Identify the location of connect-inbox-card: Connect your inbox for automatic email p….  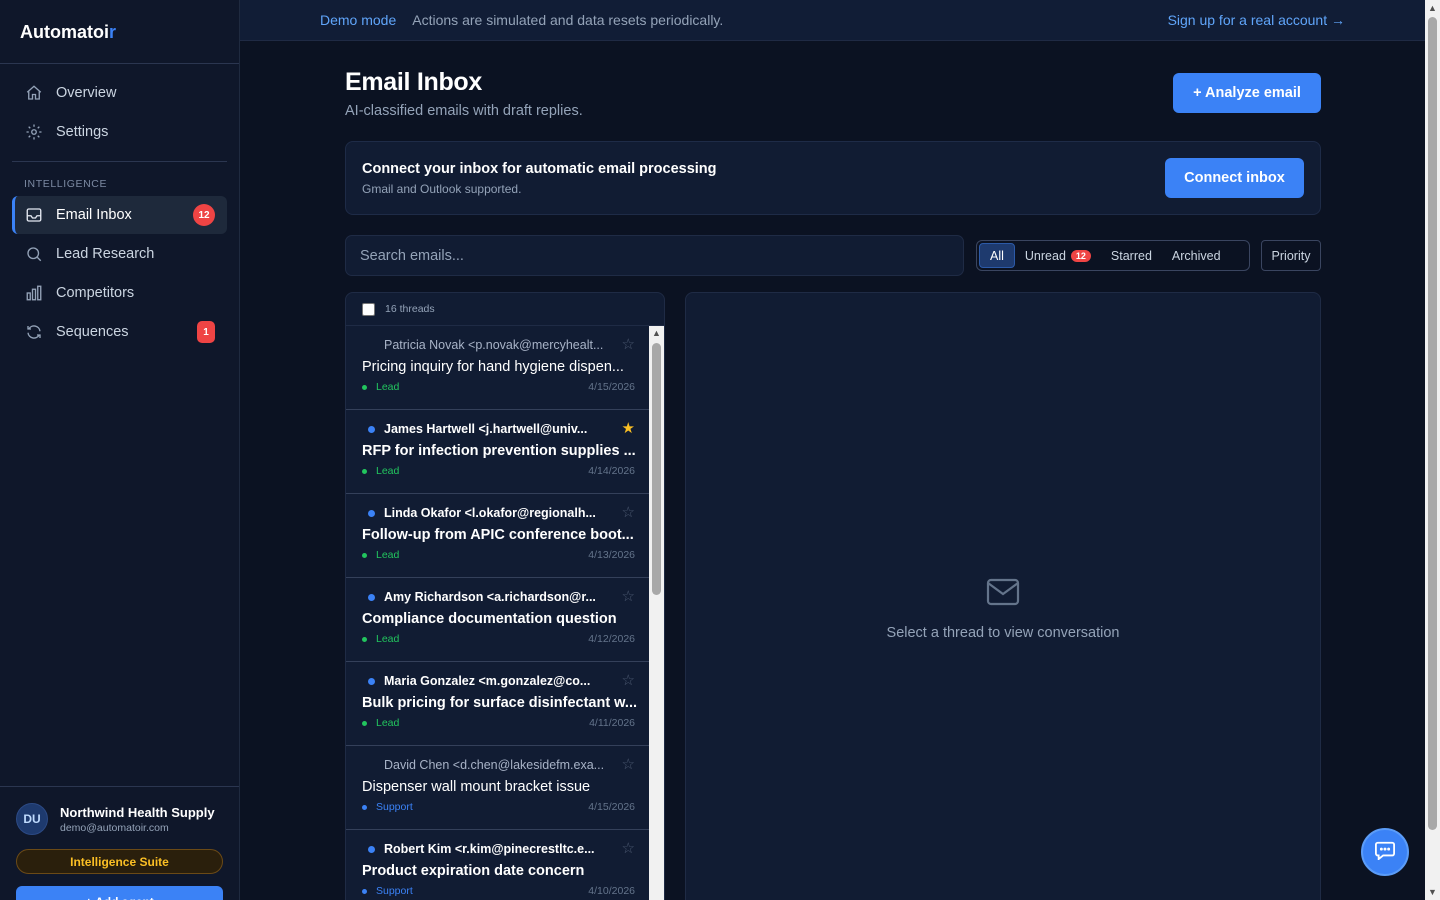
(833, 178).